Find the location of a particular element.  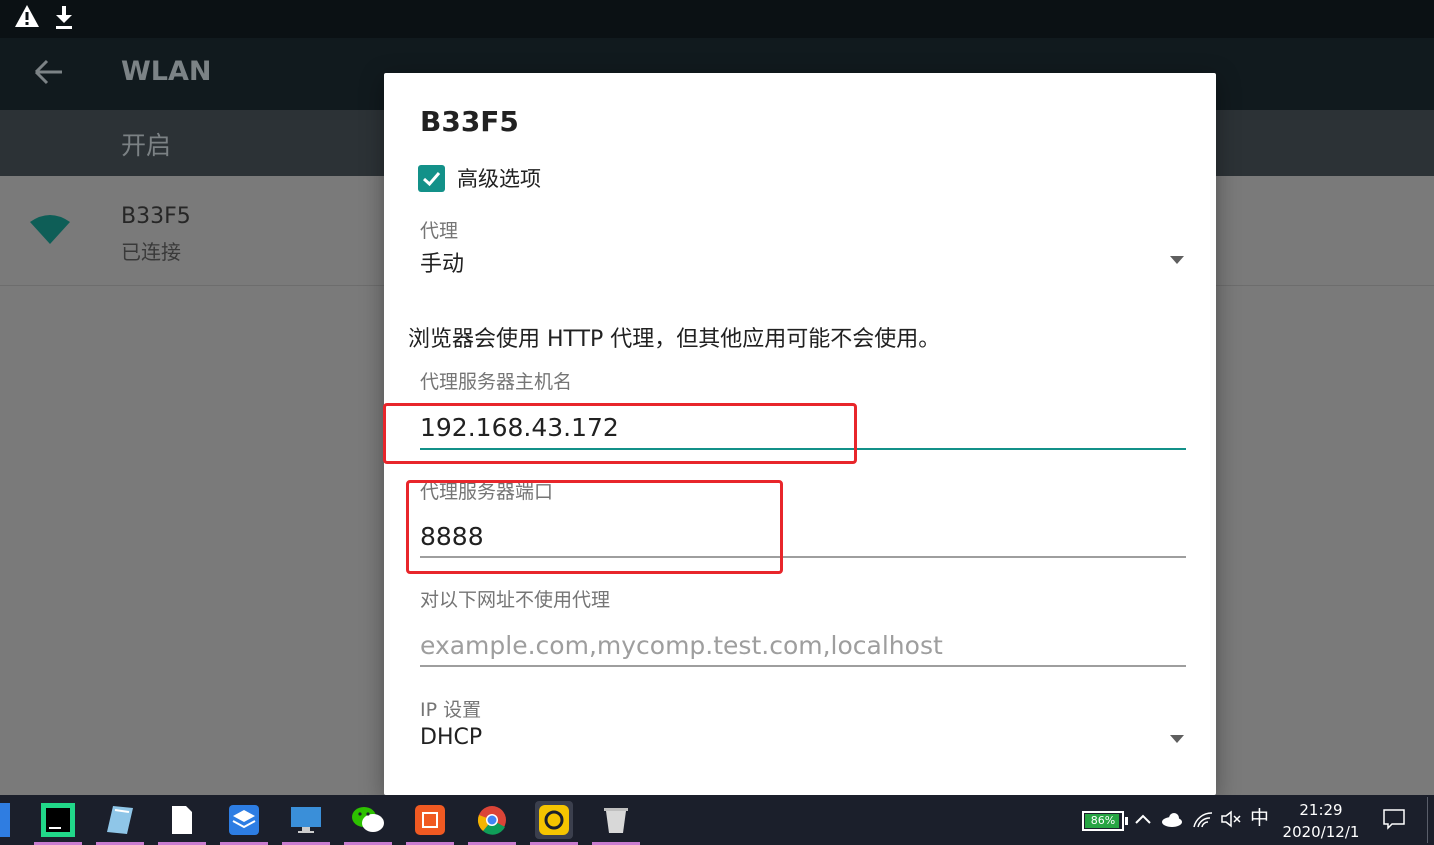

notification-icon is located at coordinates (1394, 822).